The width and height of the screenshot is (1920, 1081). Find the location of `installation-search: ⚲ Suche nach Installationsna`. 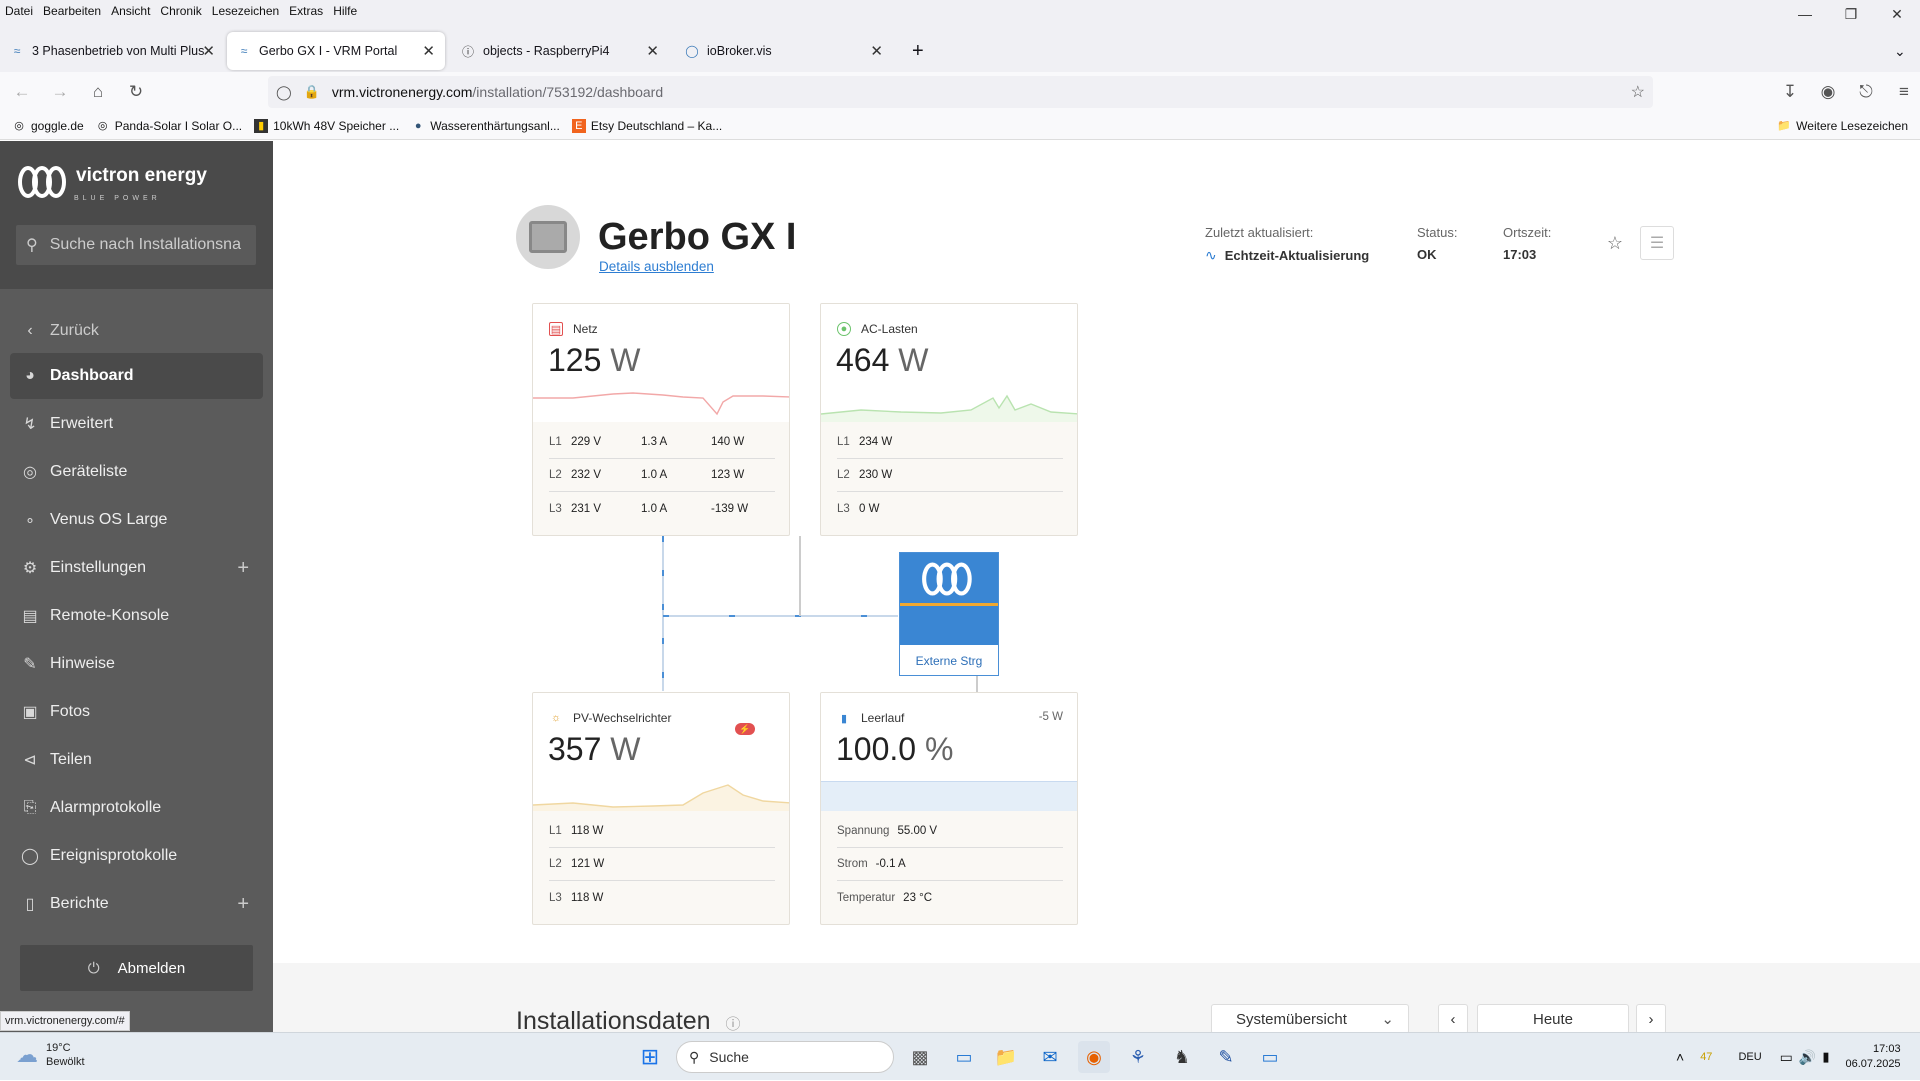

installation-search: ⚲ Suche nach Installationsna is located at coordinates (136, 245).